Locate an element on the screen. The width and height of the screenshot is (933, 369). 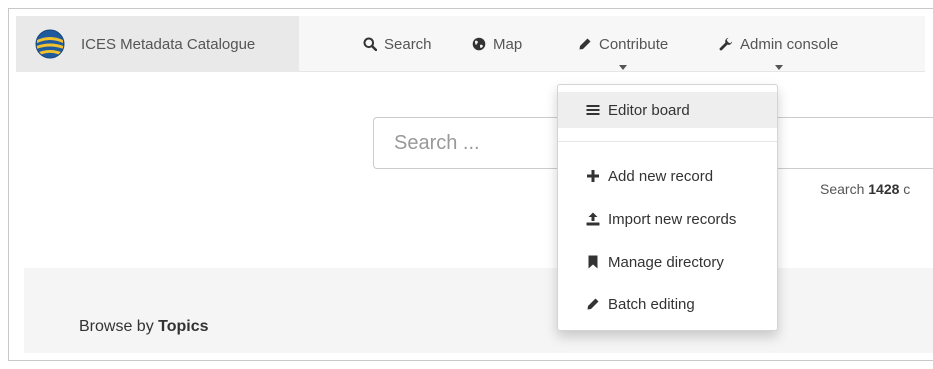
bookmark-icon is located at coordinates (593, 262).